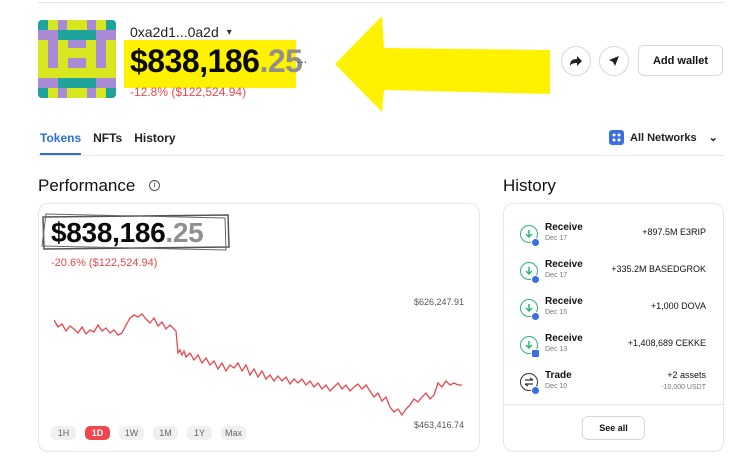 Image resolution: width=750 pixels, height=470 pixels. I want to click on tabs-divider, so click(381, 155).